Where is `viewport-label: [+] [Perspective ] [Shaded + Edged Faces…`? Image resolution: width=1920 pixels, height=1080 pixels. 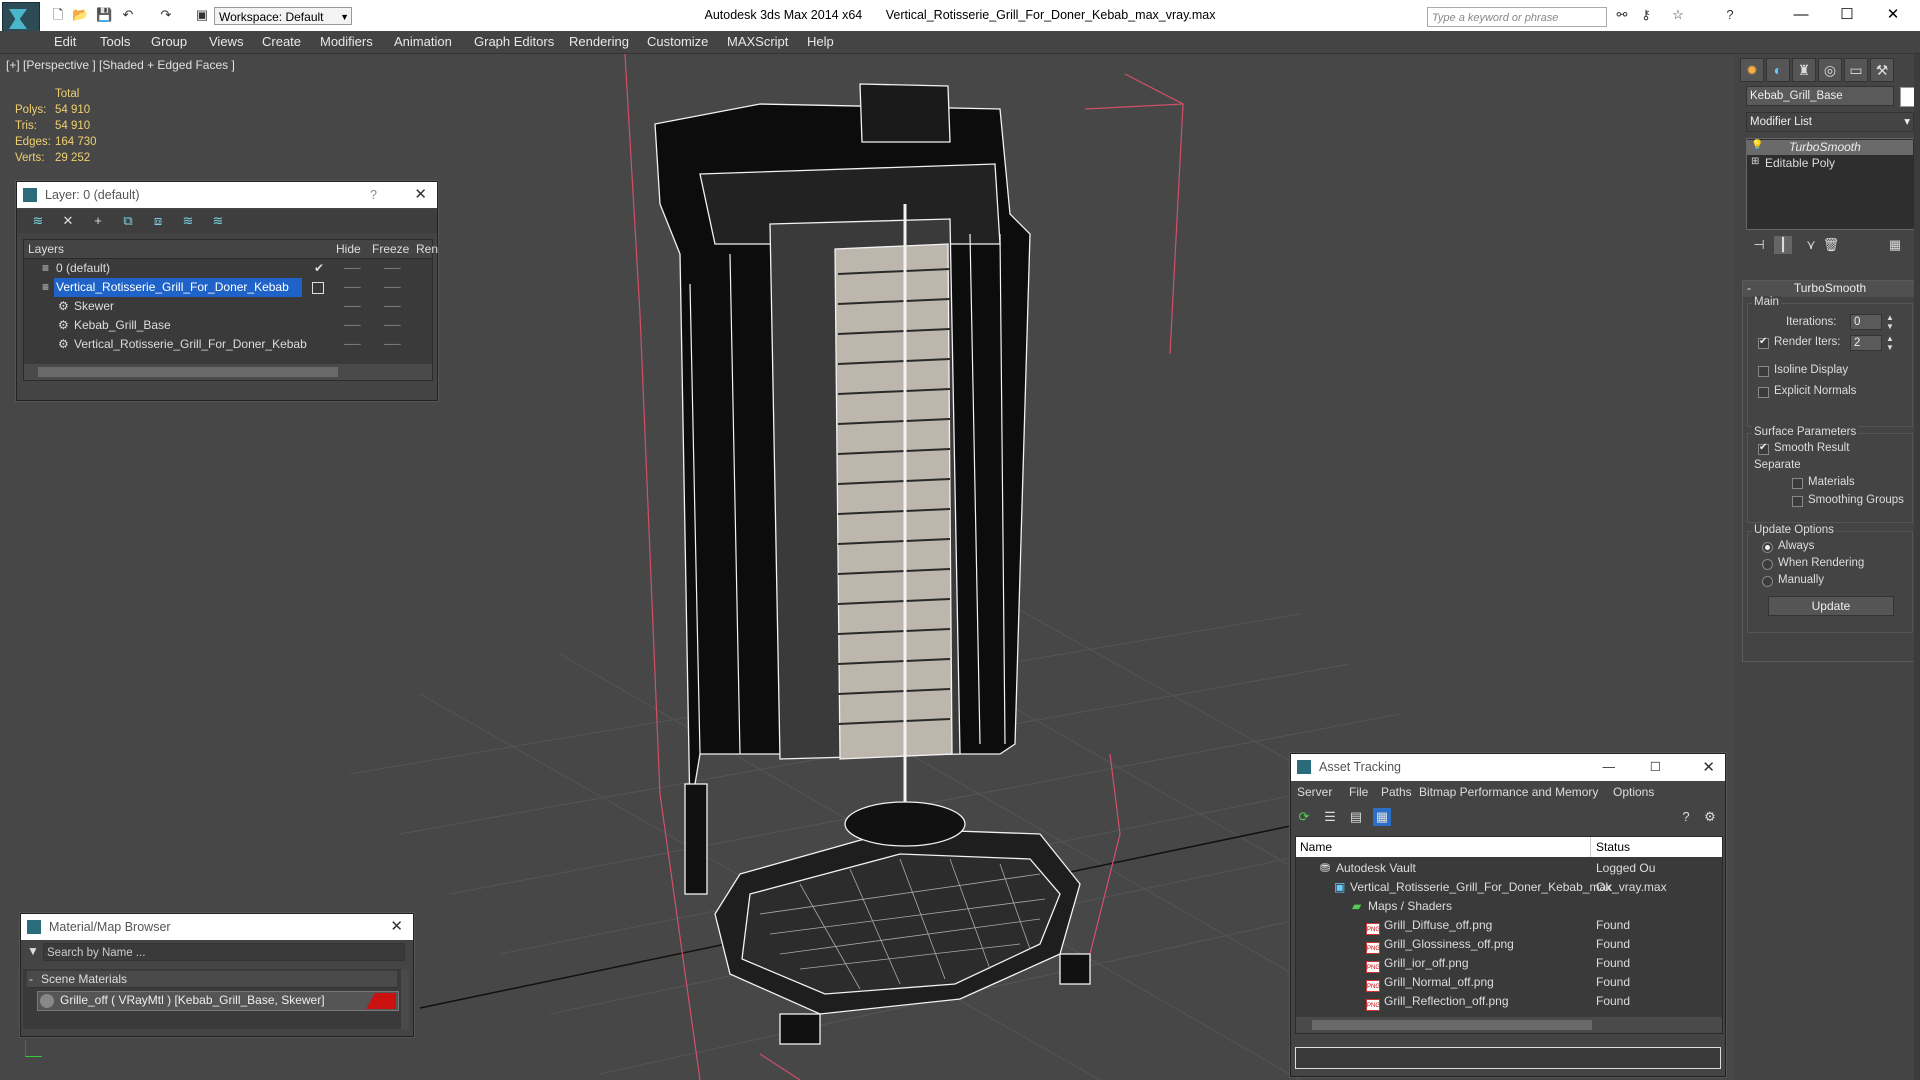
viewport-label: [+] [Perspective ] [Shaded + Edged Faces… is located at coordinates (120, 65).